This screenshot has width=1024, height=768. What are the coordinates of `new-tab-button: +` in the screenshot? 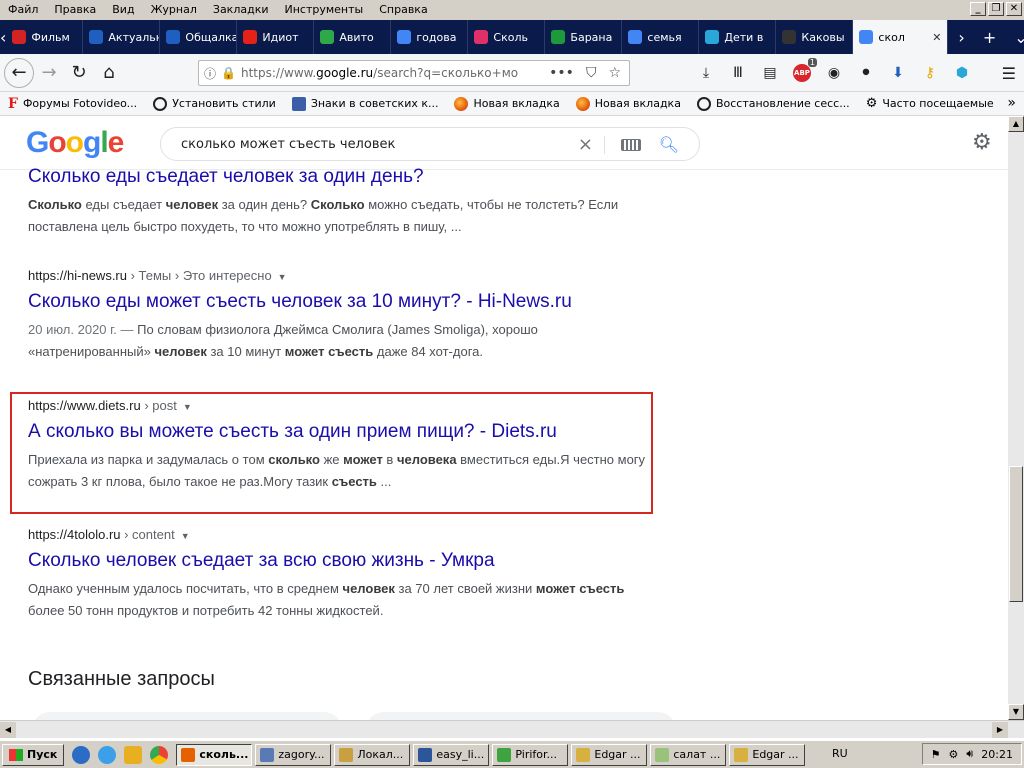 It's located at (989, 37).